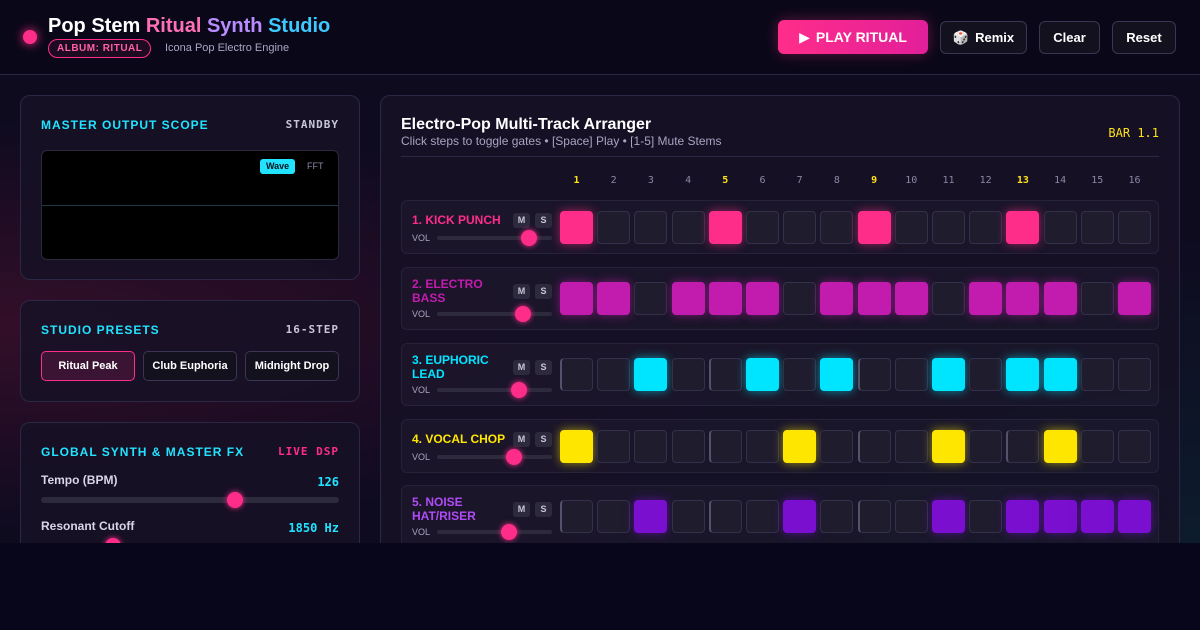 Image resolution: width=1200 pixels, height=630 pixels. I want to click on scope-tab-fft: FFT, so click(315, 166).